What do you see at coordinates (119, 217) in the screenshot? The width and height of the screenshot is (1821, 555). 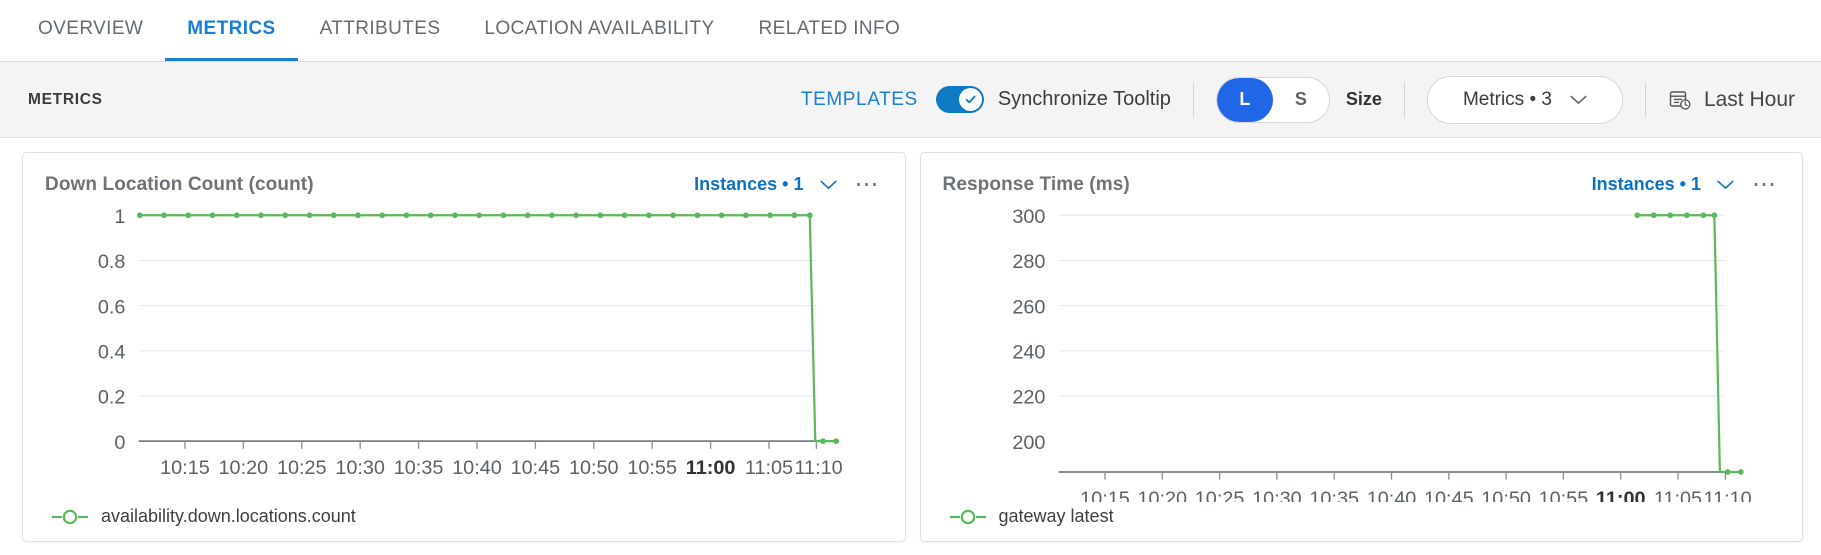 I see `svg-text: 1` at bounding box center [119, 217].